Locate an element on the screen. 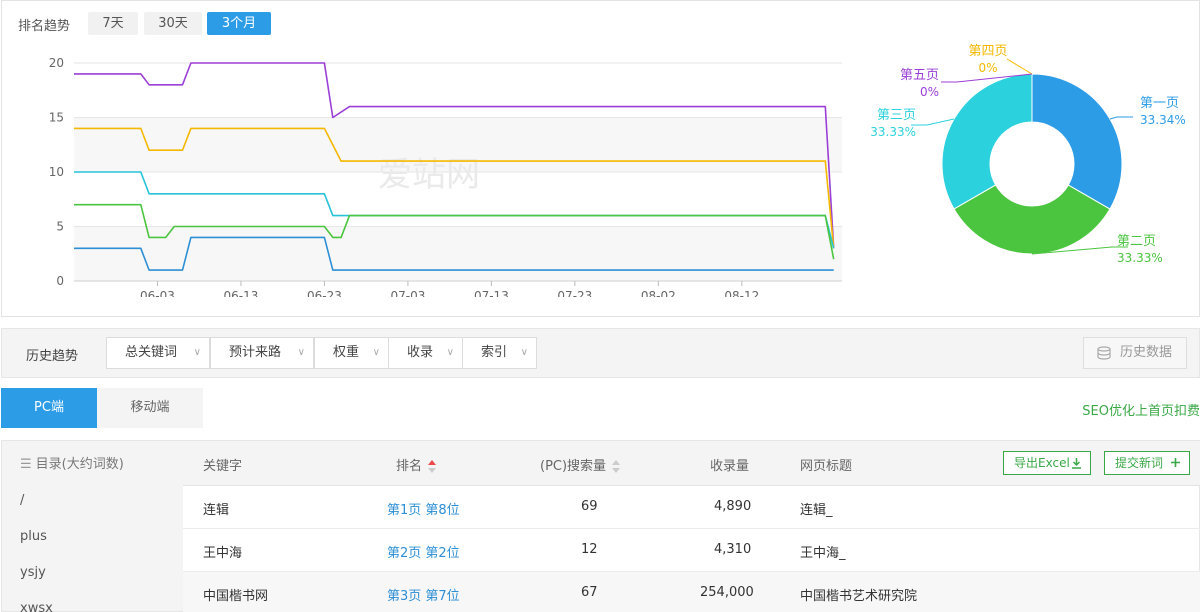 The width and height of the screenshot is (1204, 612). y-tick-label: 10 is located at coordinates (56, 172).